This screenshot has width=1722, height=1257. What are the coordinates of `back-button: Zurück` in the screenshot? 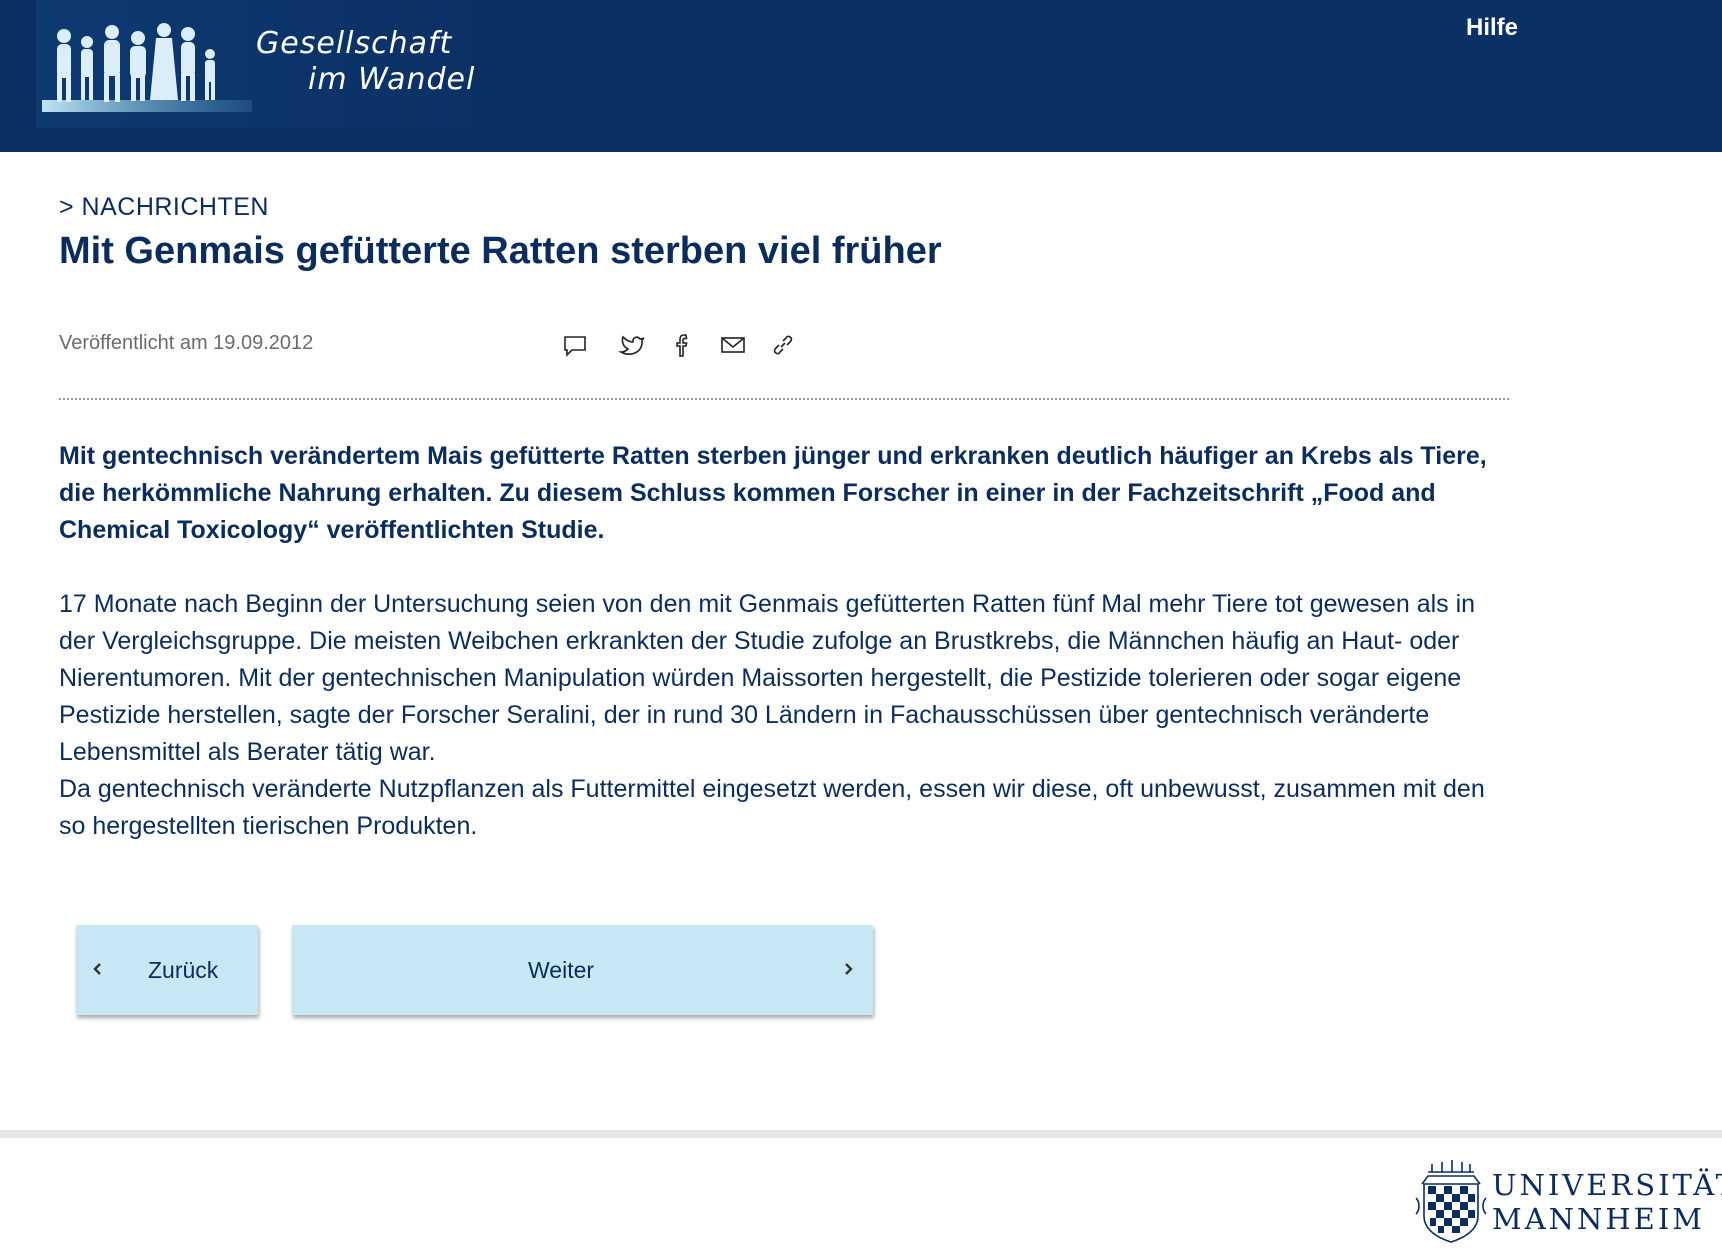 It's located at (167, 970).